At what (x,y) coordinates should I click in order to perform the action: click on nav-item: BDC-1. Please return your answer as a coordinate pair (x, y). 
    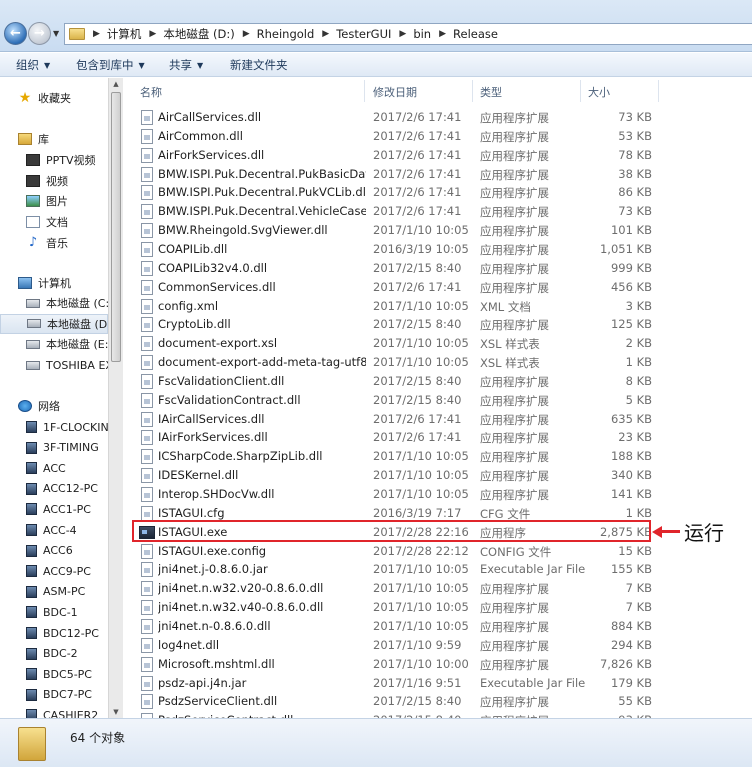
    Looking at the image, I should click on (54, 612).